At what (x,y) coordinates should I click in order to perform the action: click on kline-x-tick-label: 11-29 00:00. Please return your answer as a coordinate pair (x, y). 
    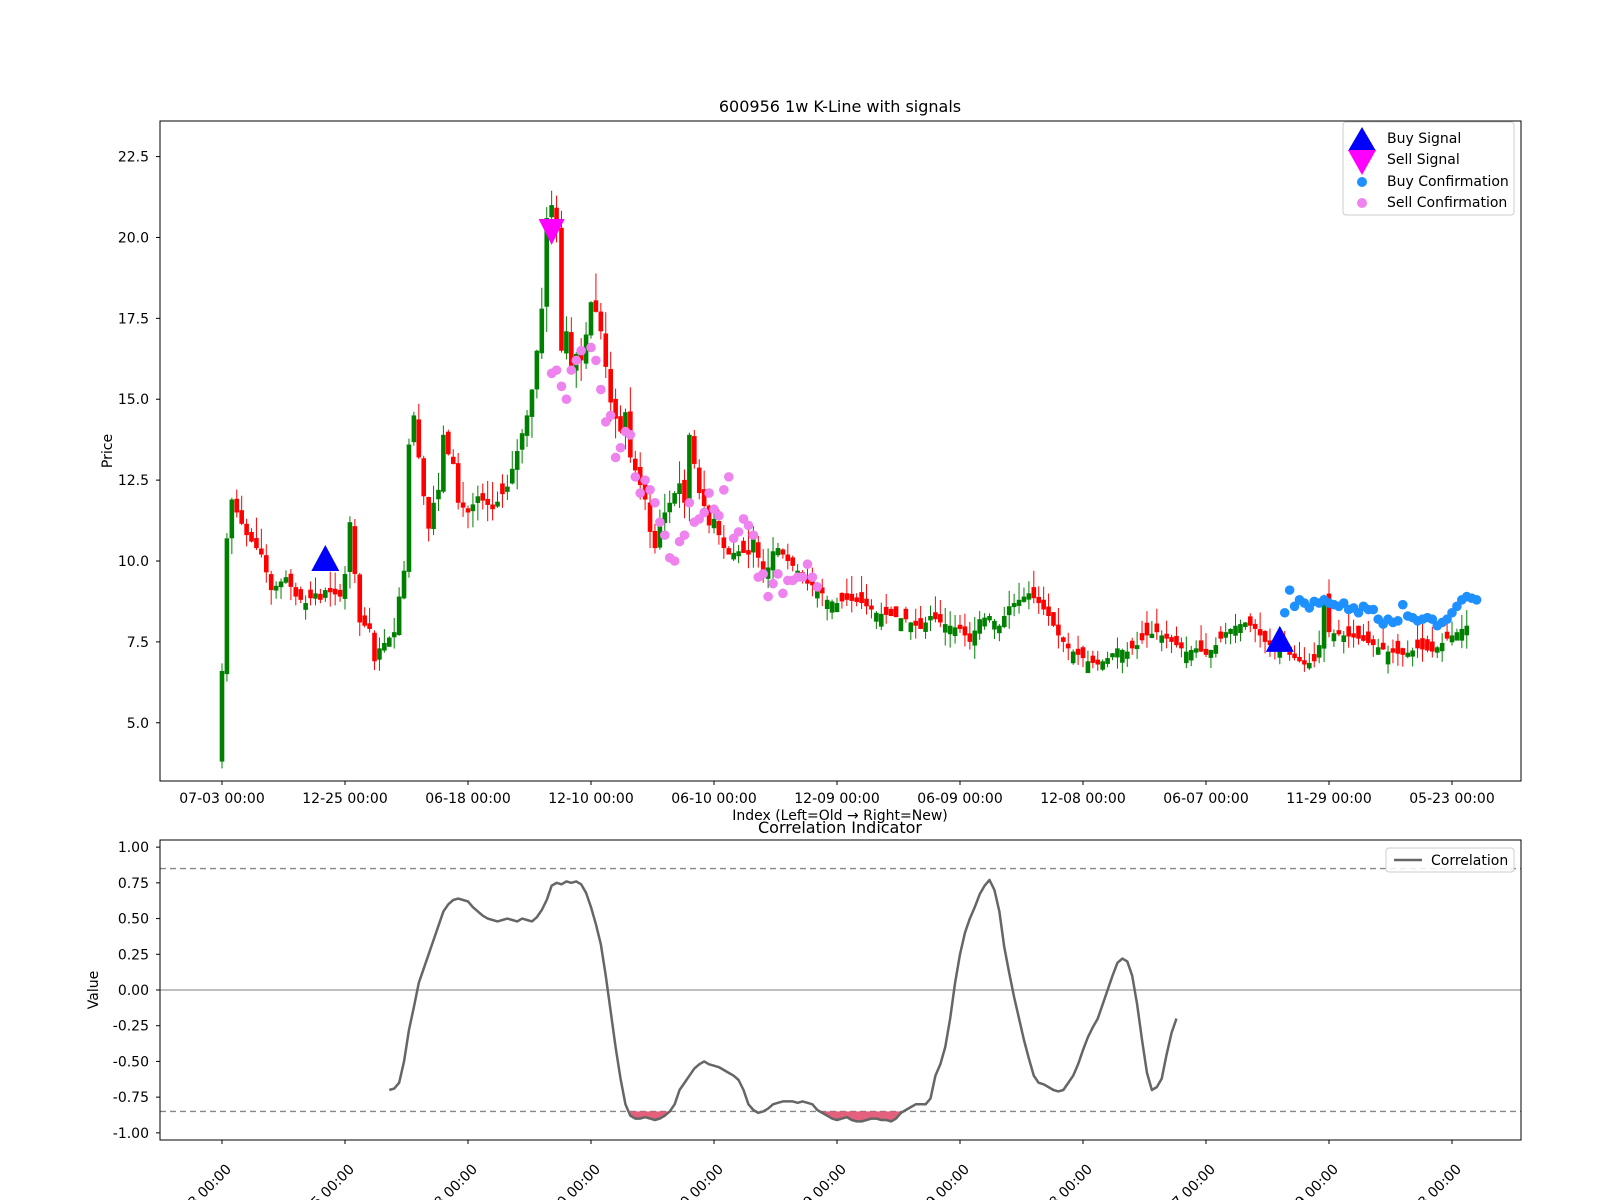
    Looking at the image, I should click on (1328, 799).